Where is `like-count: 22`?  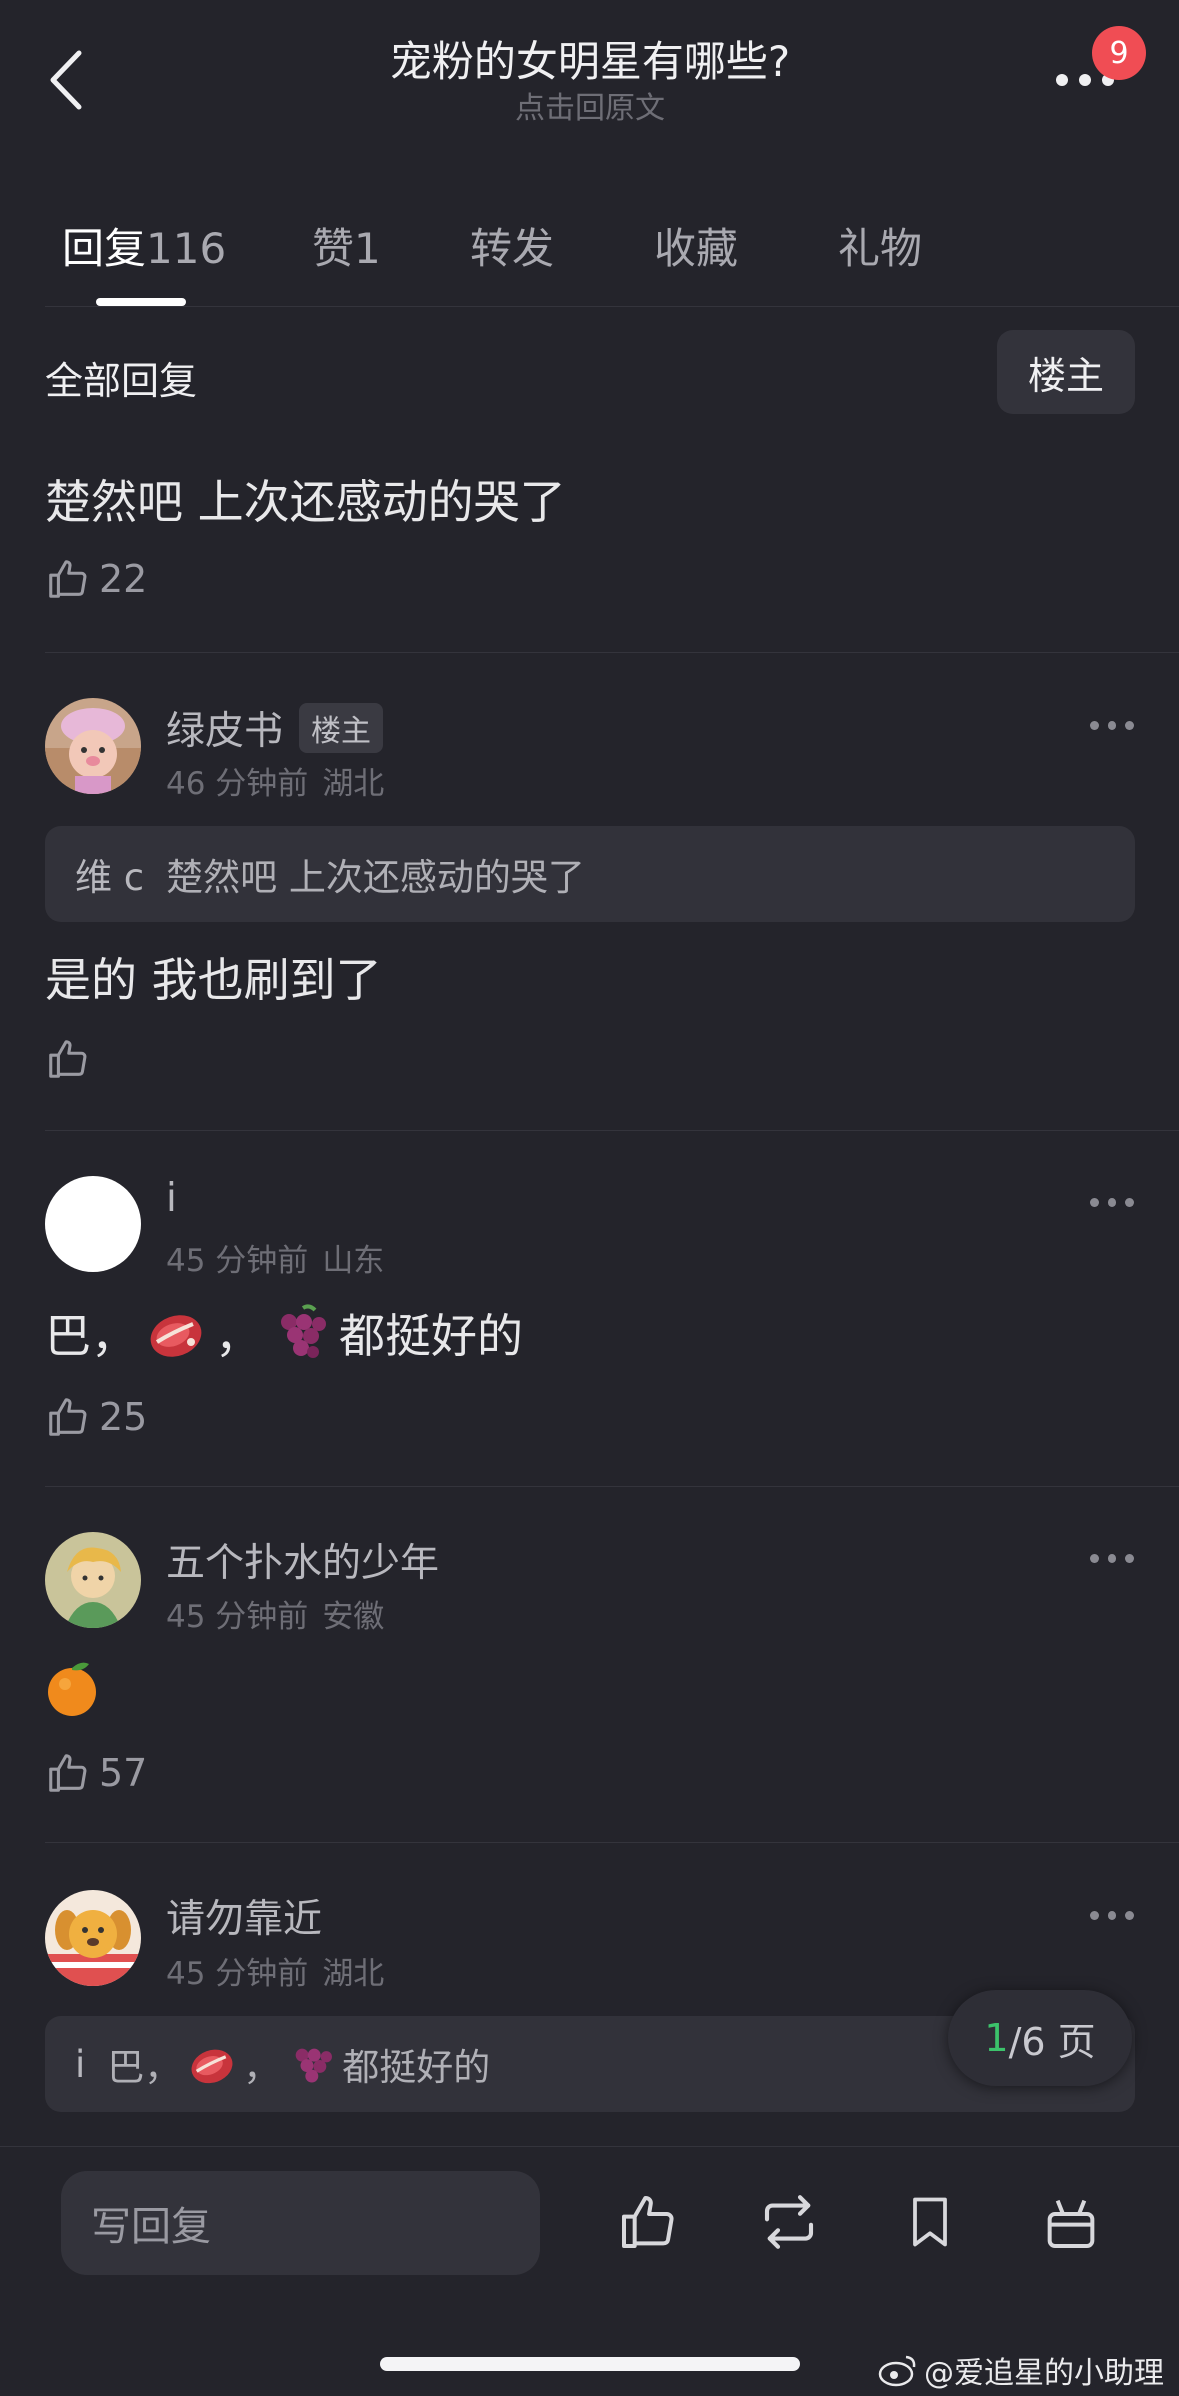
like-count: 22 is located at coordinates (123, 579).